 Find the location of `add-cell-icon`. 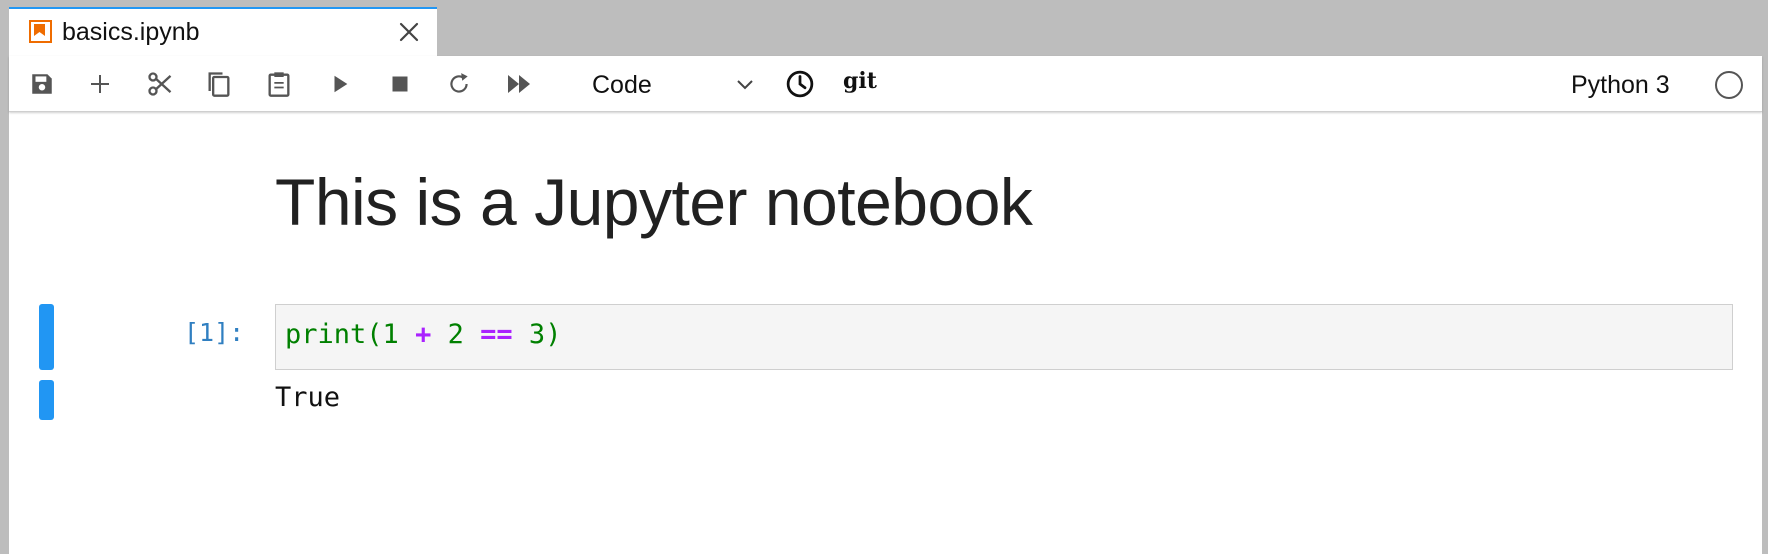

add-cell-icon is located at coordinates (100, 84).